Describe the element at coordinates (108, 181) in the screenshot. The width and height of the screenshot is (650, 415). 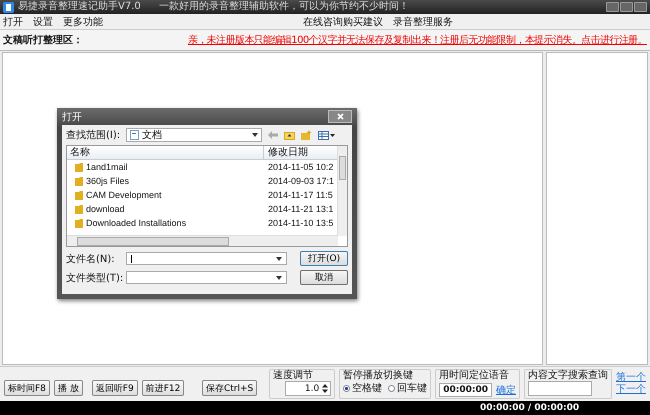
I see `file-name: 360js Files` at that location.